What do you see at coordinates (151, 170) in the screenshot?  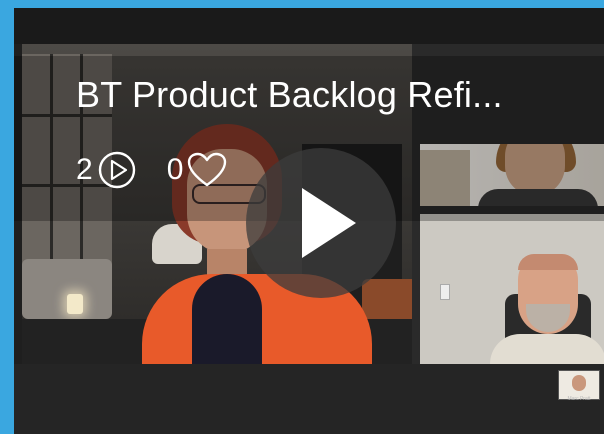 I see `video-stats: 2 0` at bounding box center [151, 170].